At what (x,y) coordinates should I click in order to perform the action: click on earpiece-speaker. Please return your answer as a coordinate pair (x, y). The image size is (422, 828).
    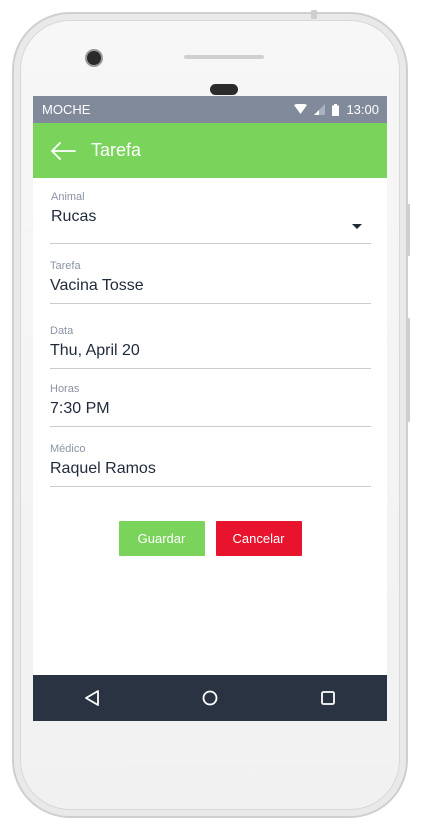
    Looking at the image, I should click on (224, 57).